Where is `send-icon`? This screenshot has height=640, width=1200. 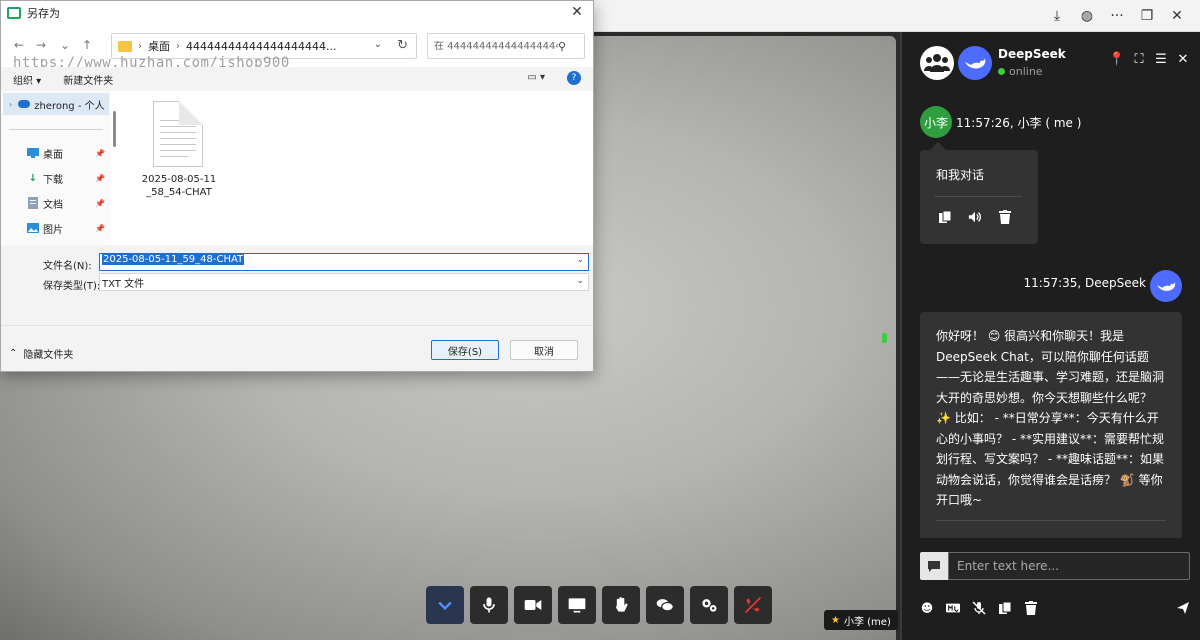 send-icon is located at coordinates (1183, 608).